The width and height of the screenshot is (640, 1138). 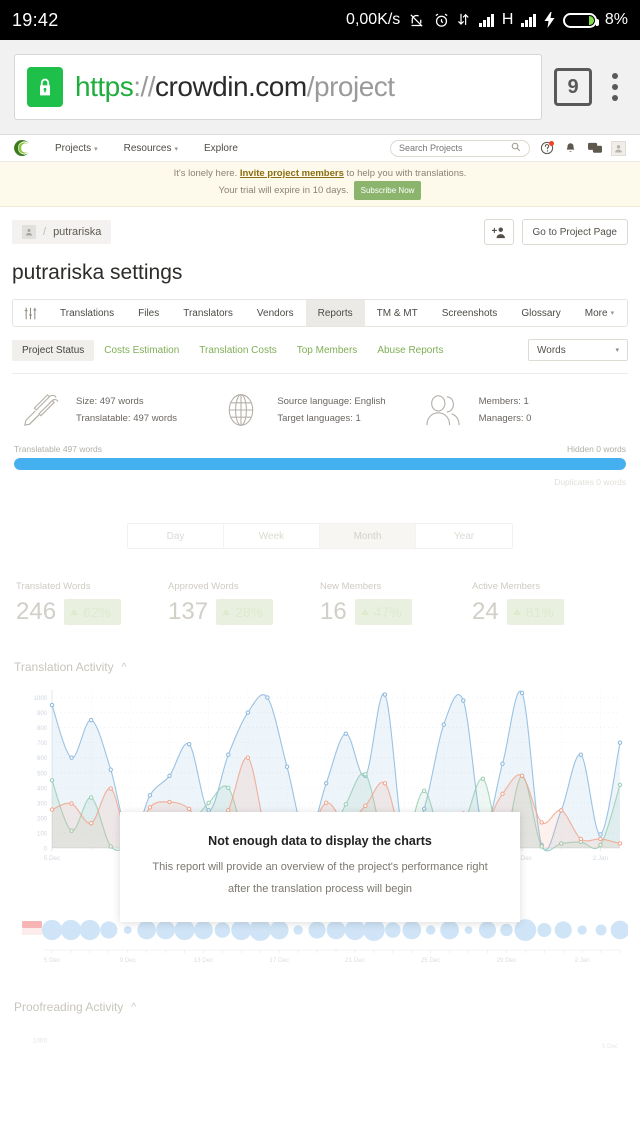 I want to click on info-cell-members: Members: 1 Managers: 0, so click(x=521, y=410).